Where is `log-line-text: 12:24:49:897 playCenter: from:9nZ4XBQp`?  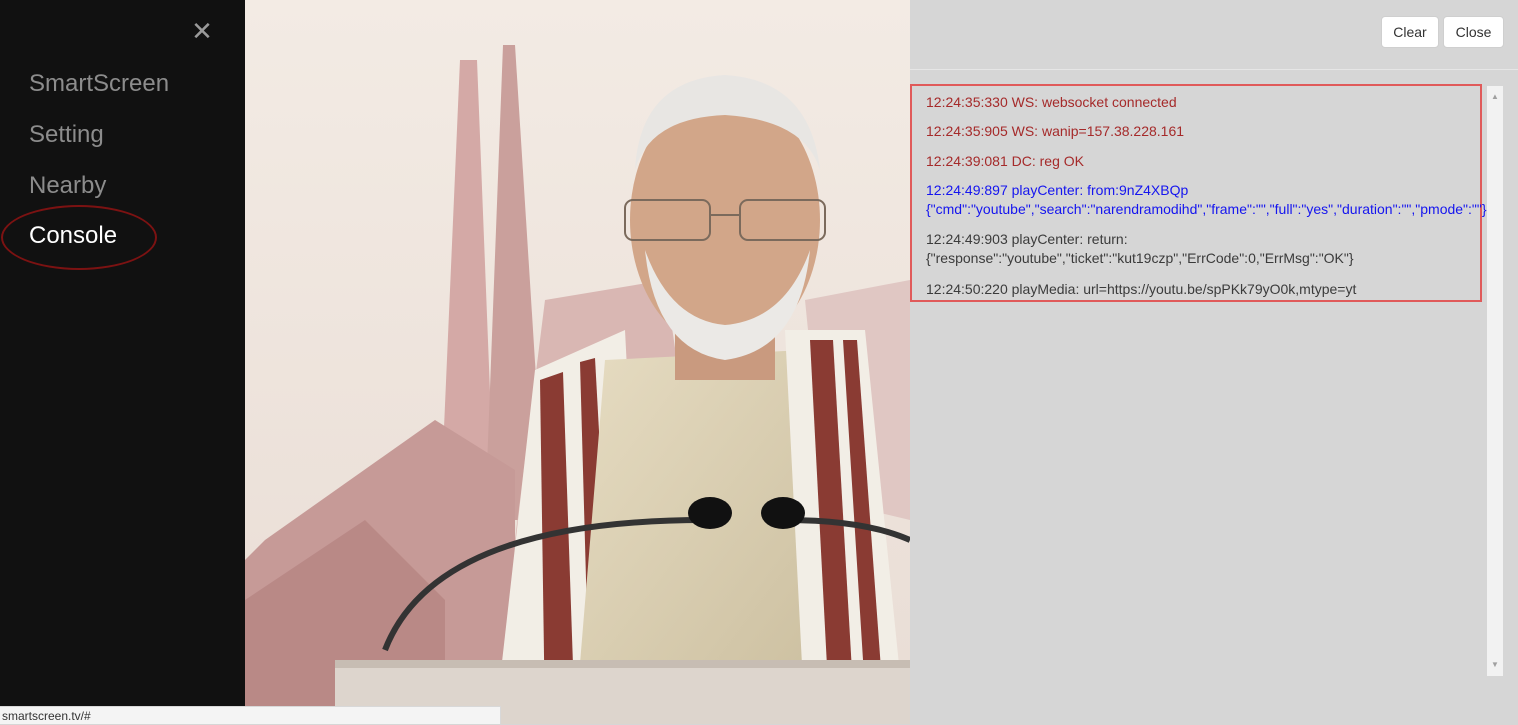
log-line-text: 12:24:49:897 playCenter: from:9nZ4XBQp is located at coordinates (1057, 190).